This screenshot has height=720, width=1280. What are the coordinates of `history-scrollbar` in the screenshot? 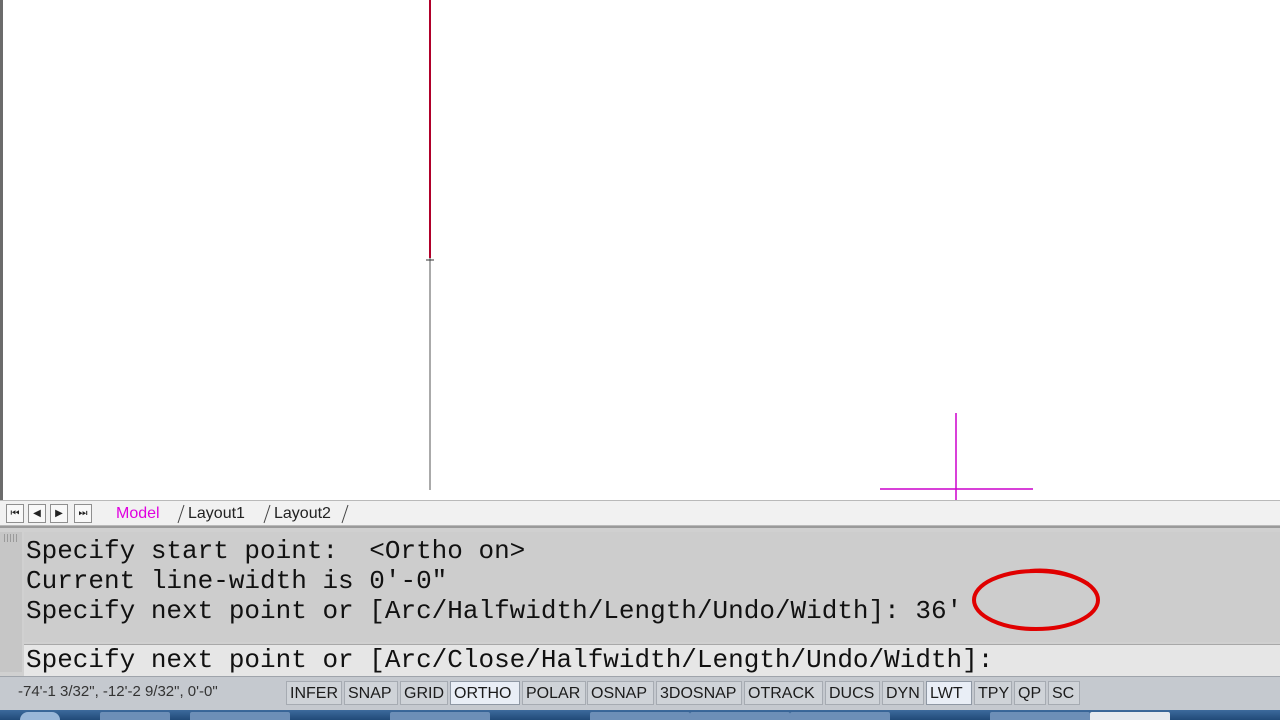 It's located at (1276, 587).